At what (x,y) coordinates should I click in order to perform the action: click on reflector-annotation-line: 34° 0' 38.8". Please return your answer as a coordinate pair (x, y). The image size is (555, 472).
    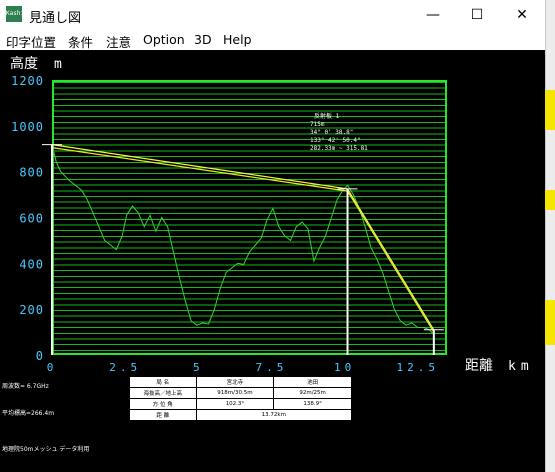
    Looking at the image, I should click on (331, 132).